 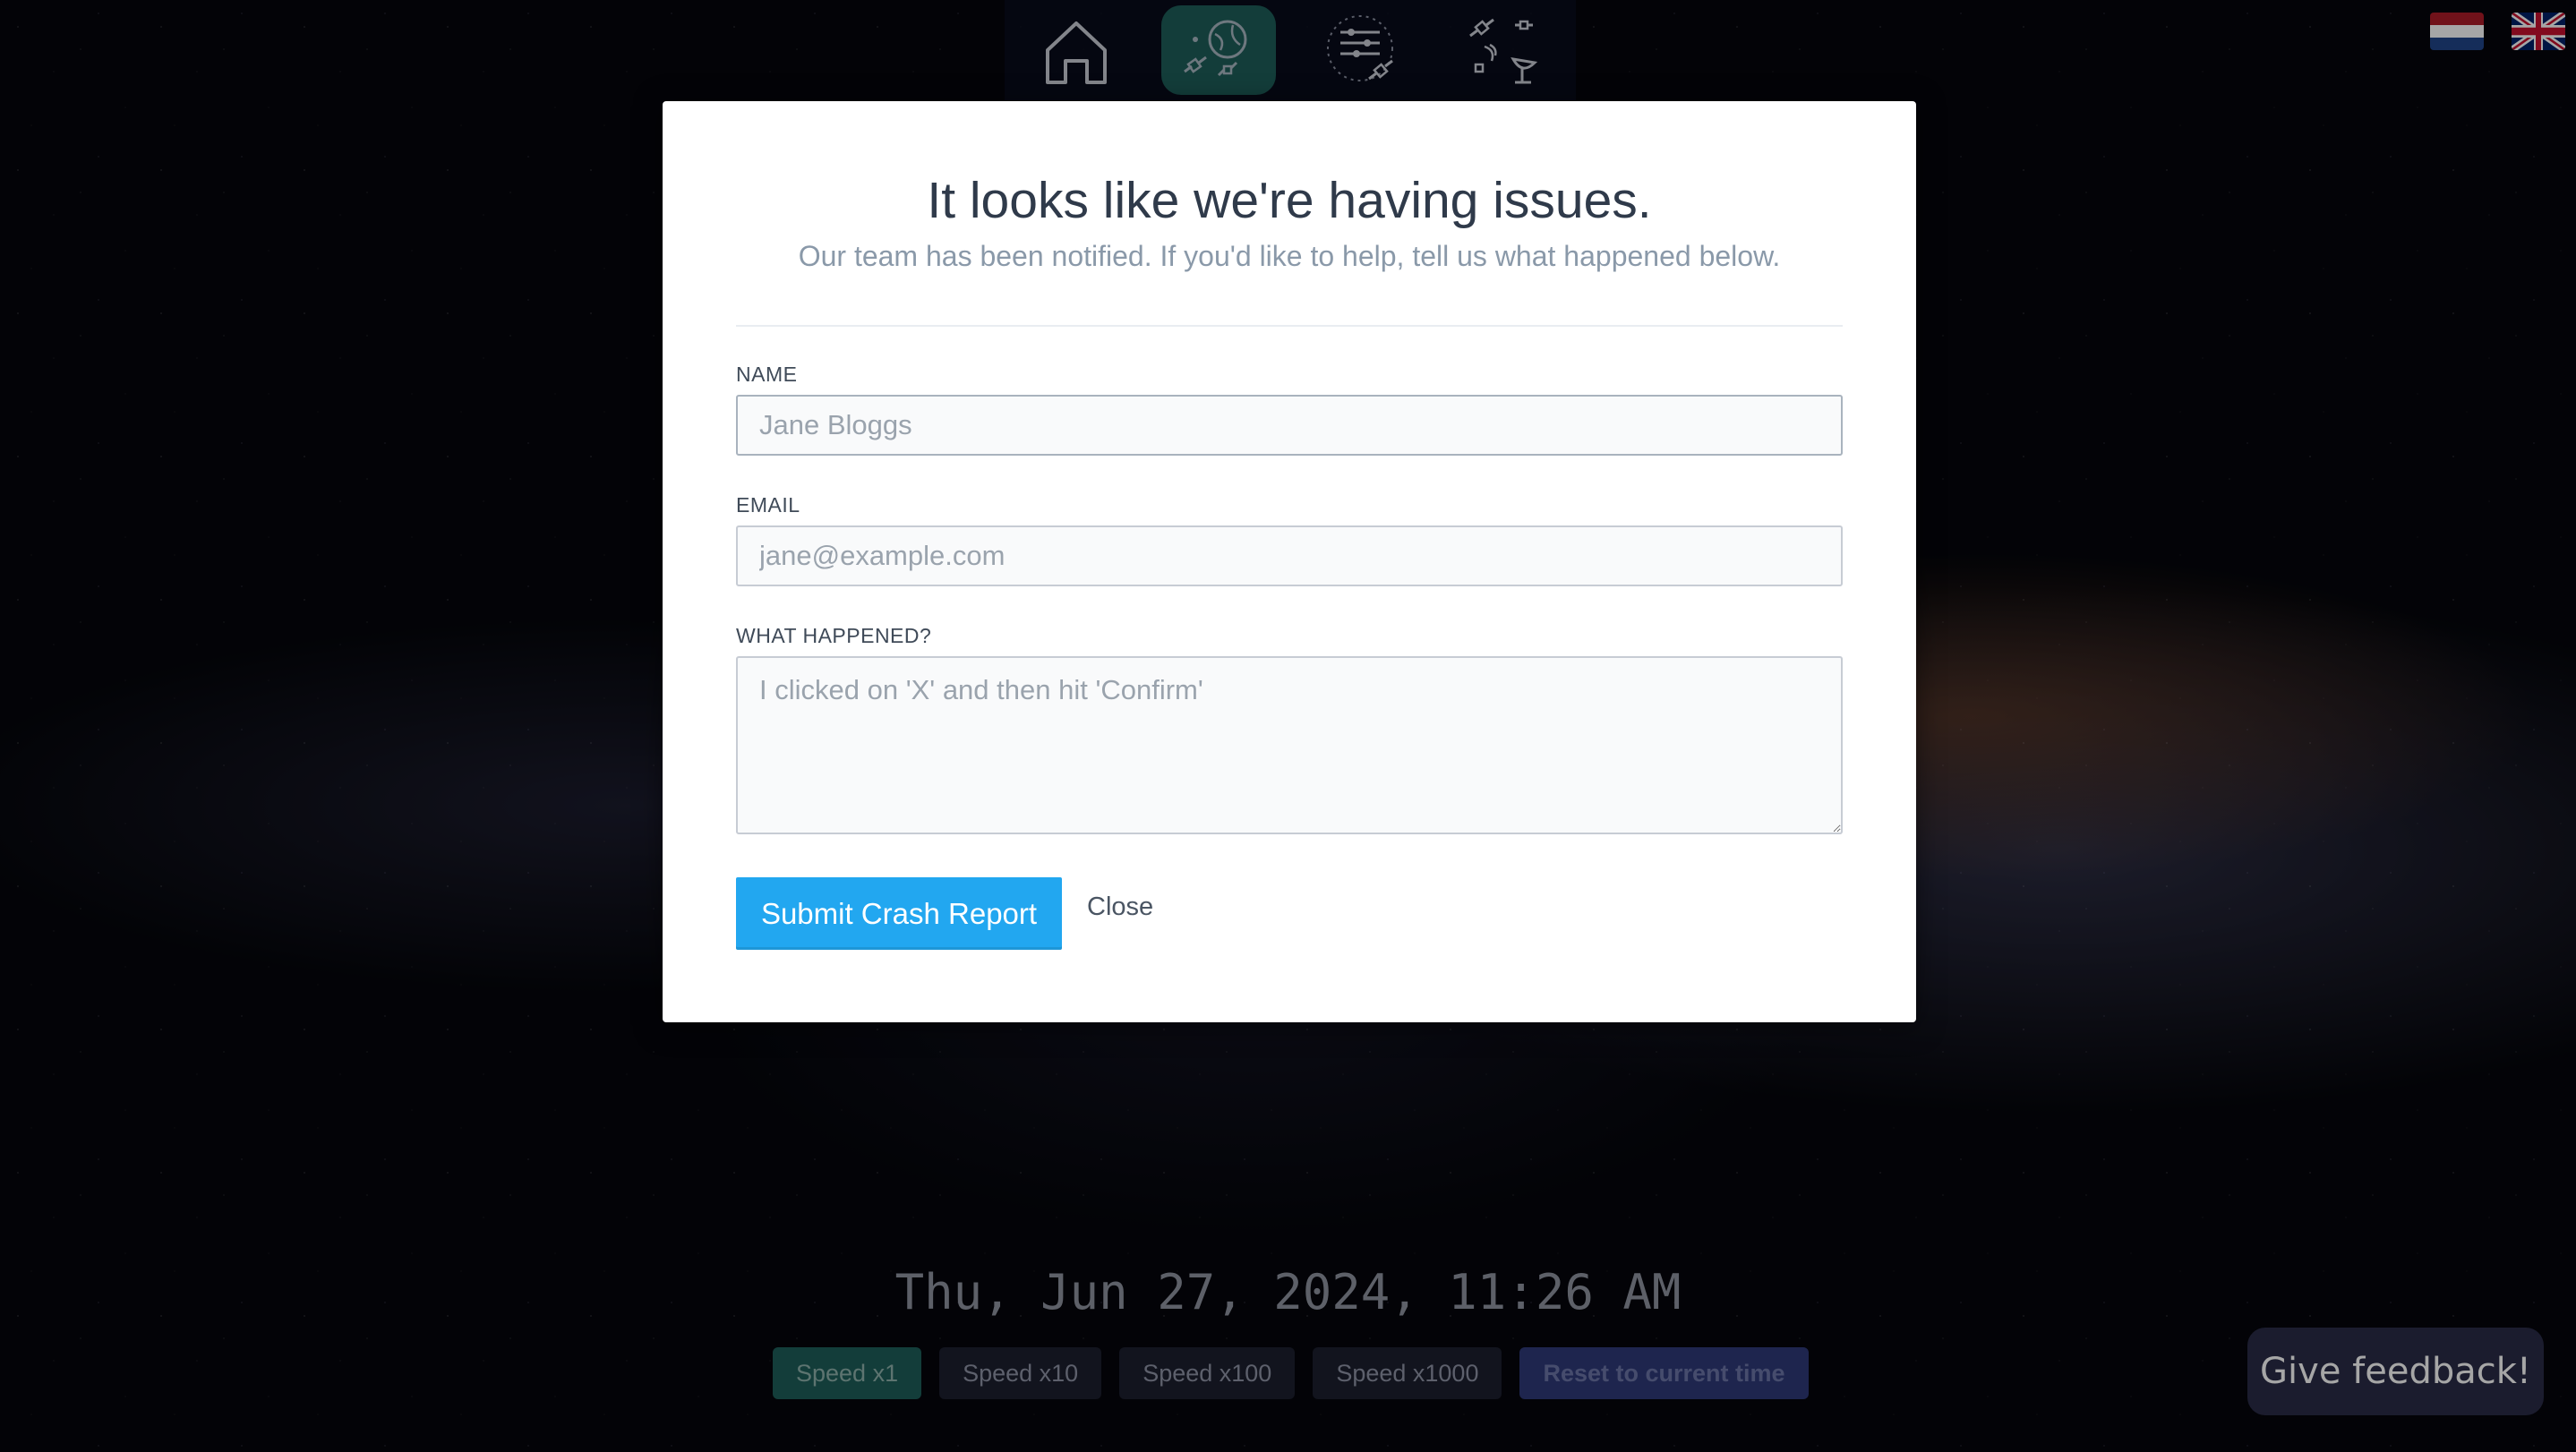 I want to click on dialog-divider, so click(x=1289, y=326).